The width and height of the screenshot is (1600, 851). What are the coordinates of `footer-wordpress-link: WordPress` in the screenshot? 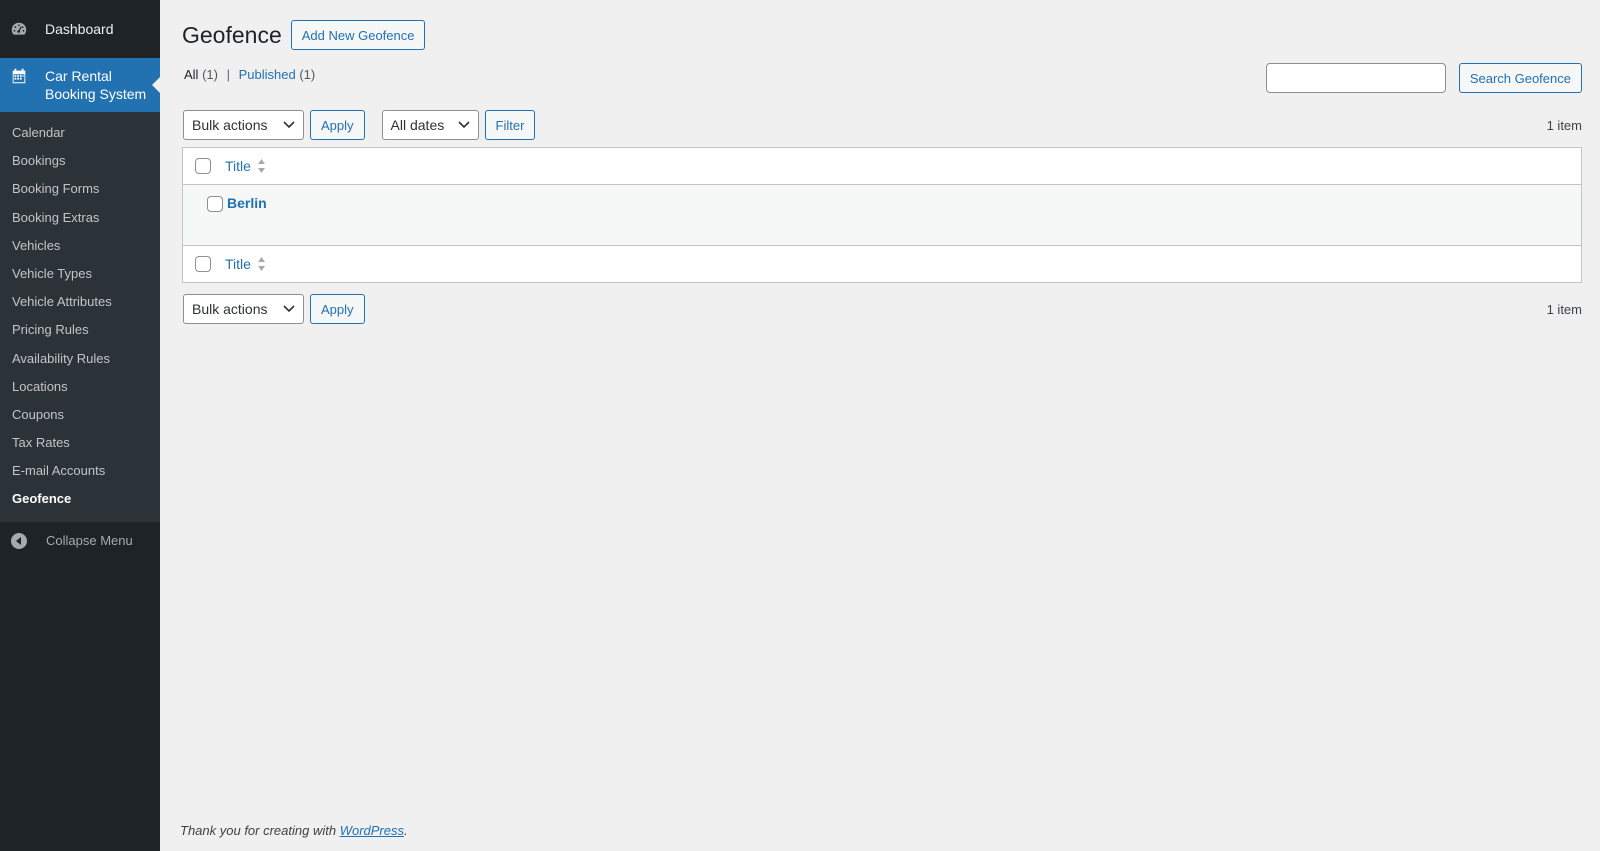 It's located at (372, 830).